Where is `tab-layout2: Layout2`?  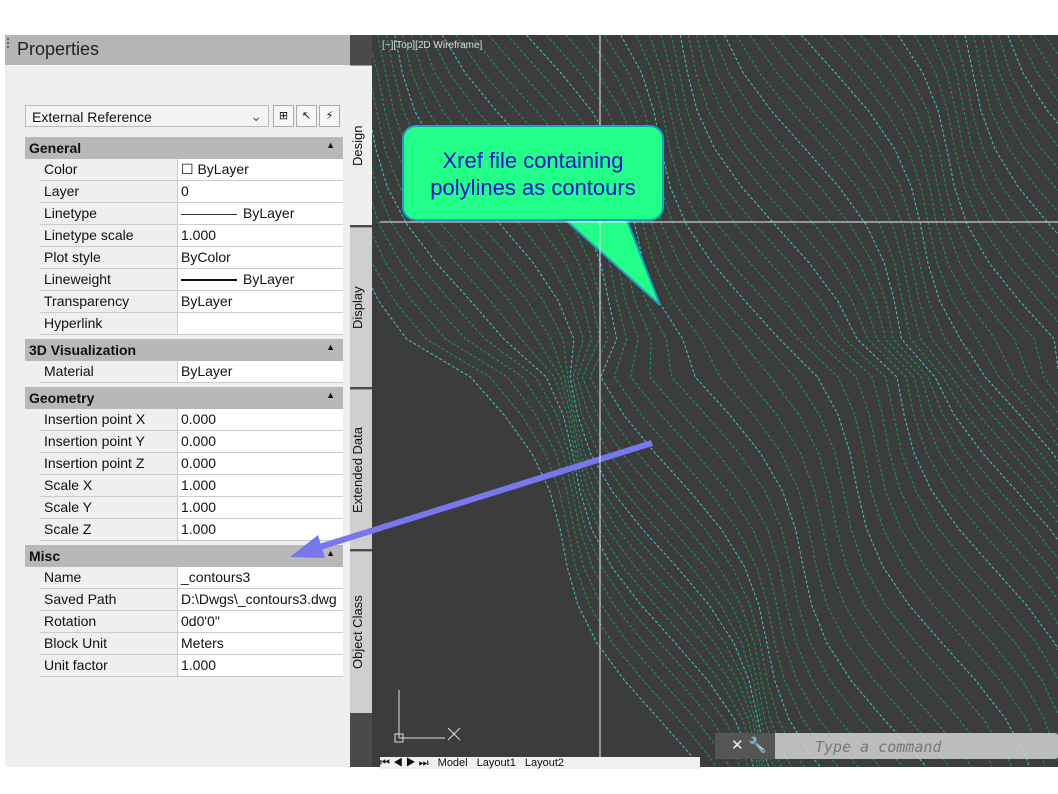 tab-layout2: Layout2 is located at coordinates (544, 763).